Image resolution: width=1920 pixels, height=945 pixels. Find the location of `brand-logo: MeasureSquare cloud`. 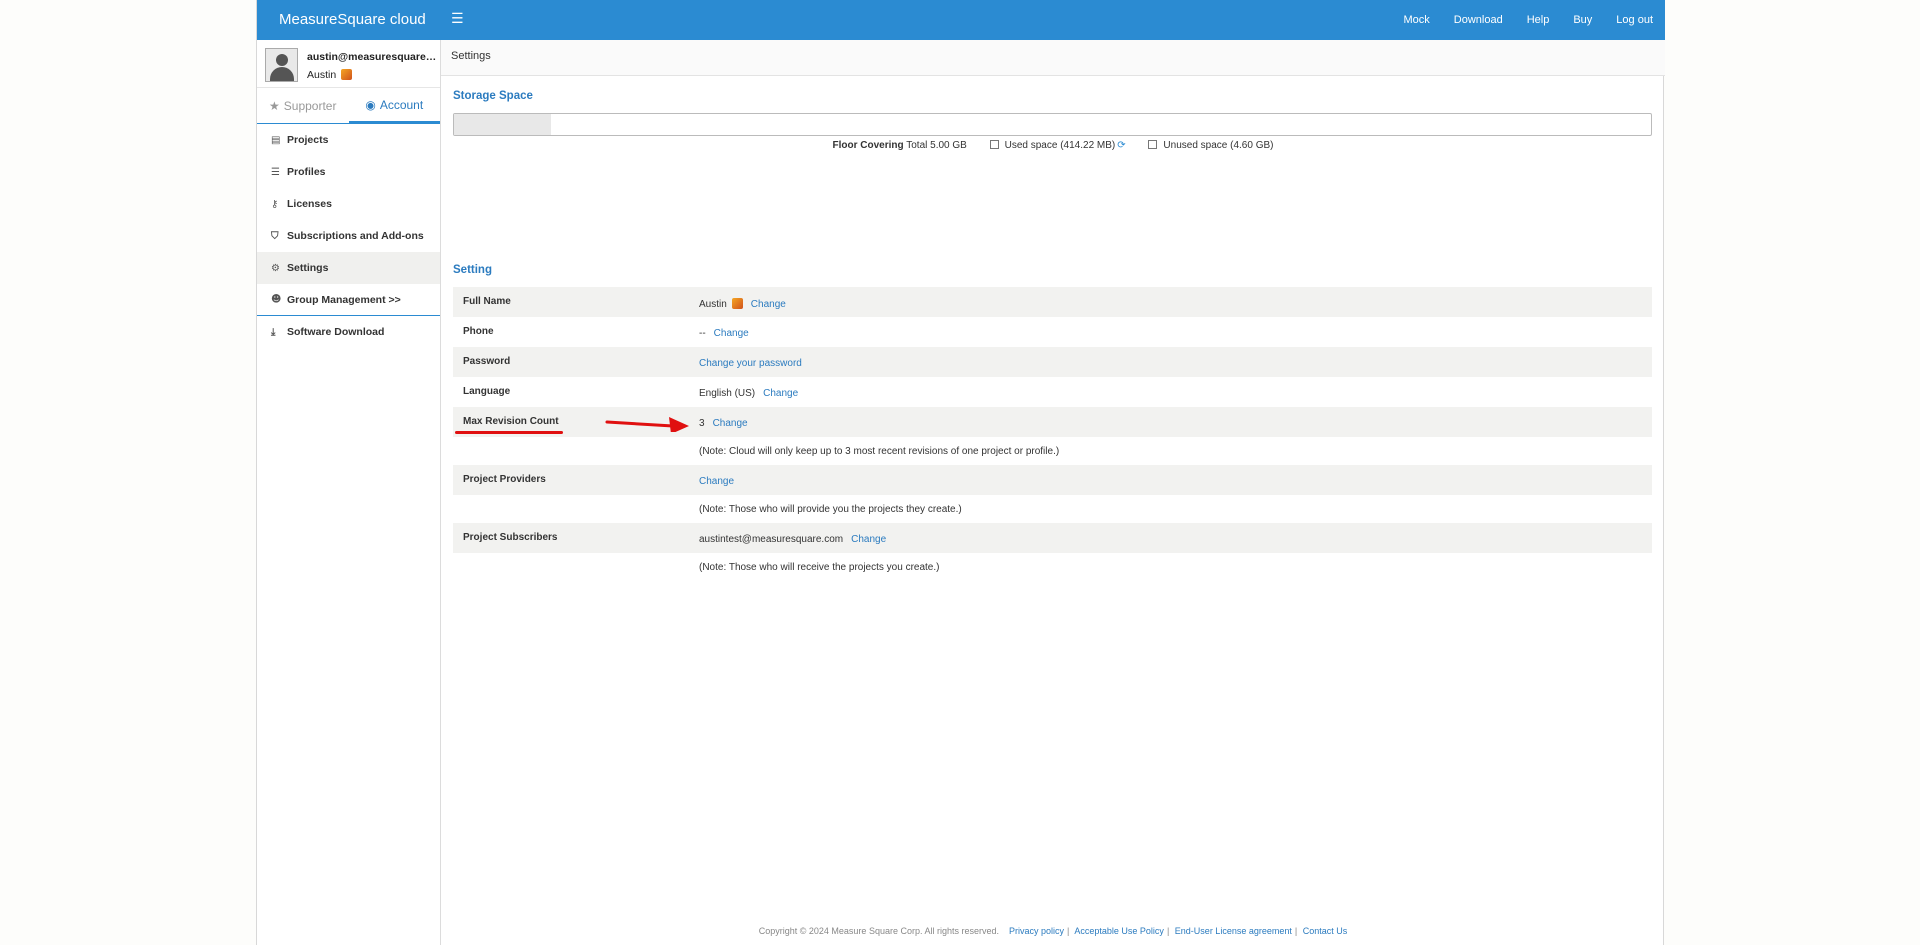

brand-logo: MeasureSquare cloud is located at coordinates (352, 19).